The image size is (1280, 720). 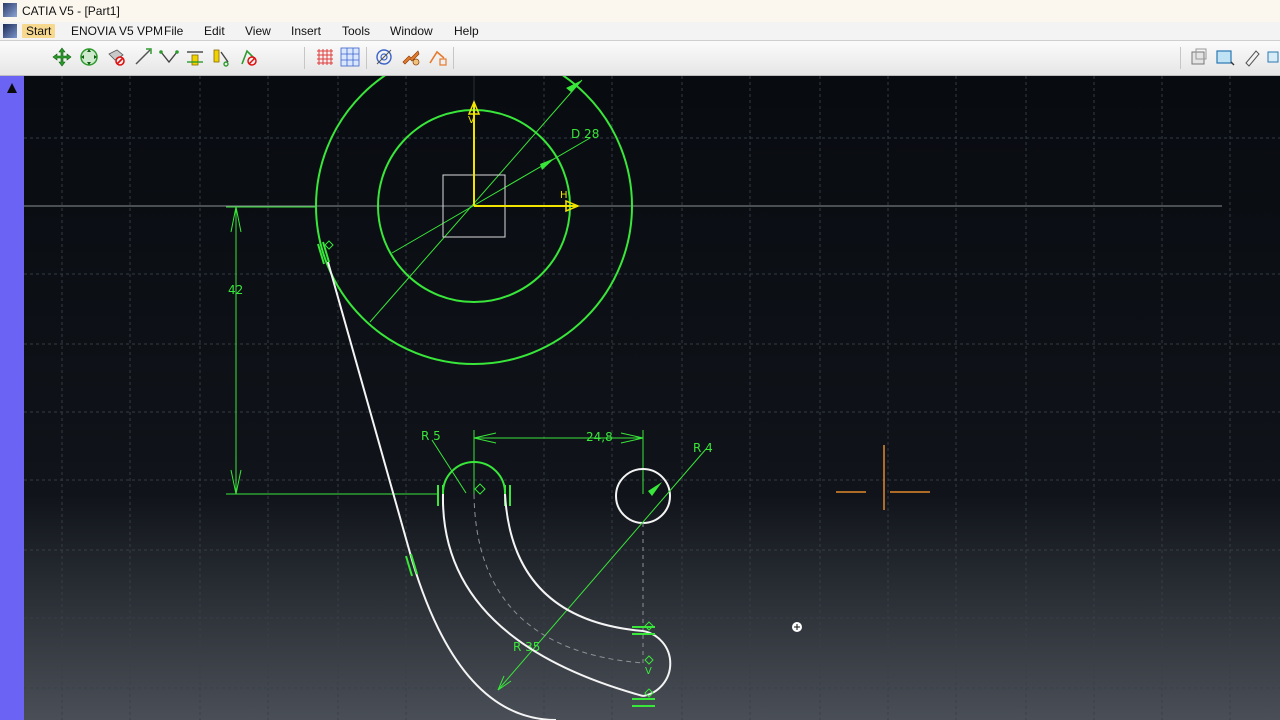 I want to click on right-more-icon, so click(x=1273, y=57).